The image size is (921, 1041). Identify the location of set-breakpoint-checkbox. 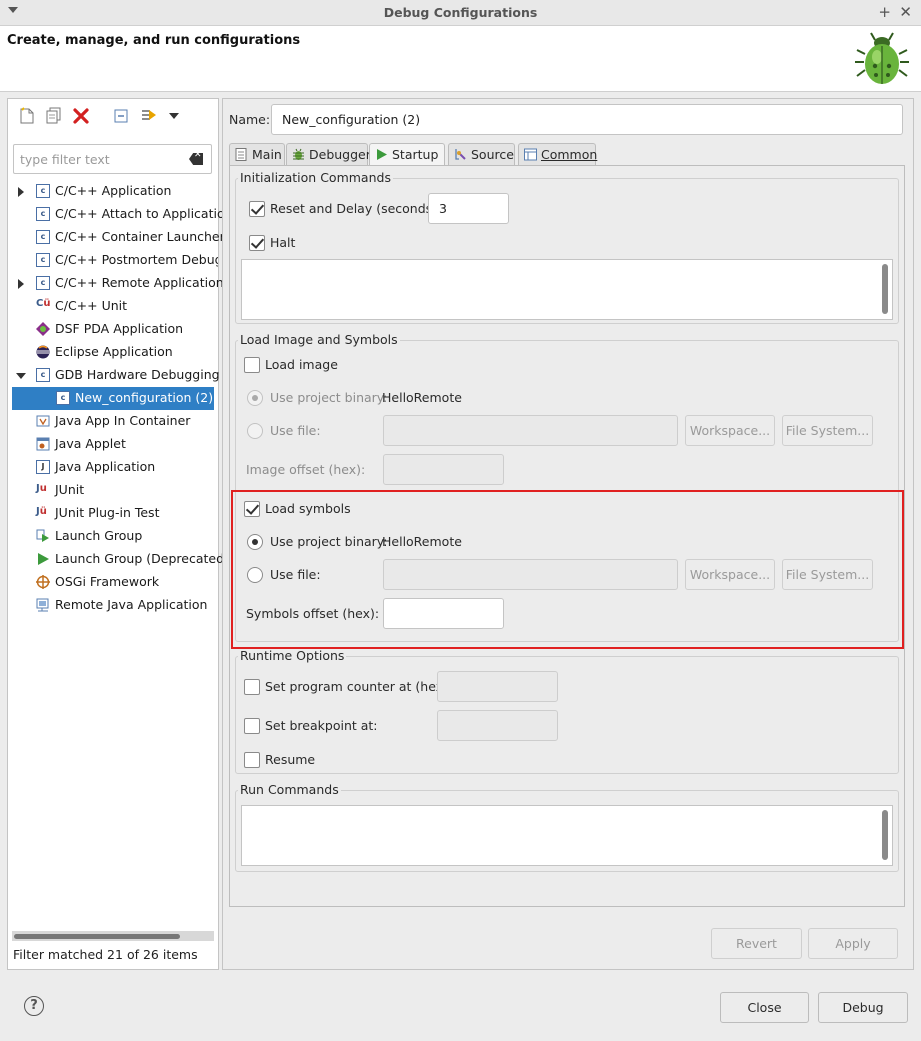
(252, 726).